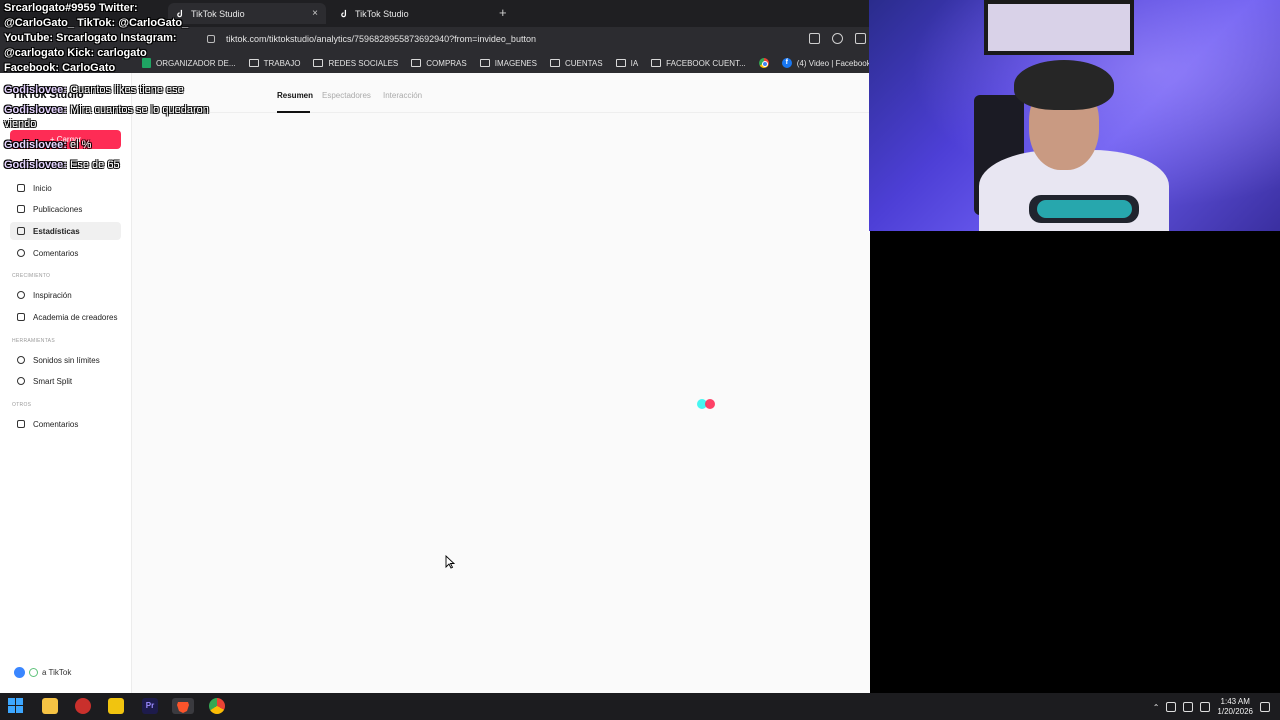 The height and width of the screenshot is (720, 1280). Describe the element at coordinates (42, 188) in the screenshot. I see `sidebar-item-label: Inicio` at that location.